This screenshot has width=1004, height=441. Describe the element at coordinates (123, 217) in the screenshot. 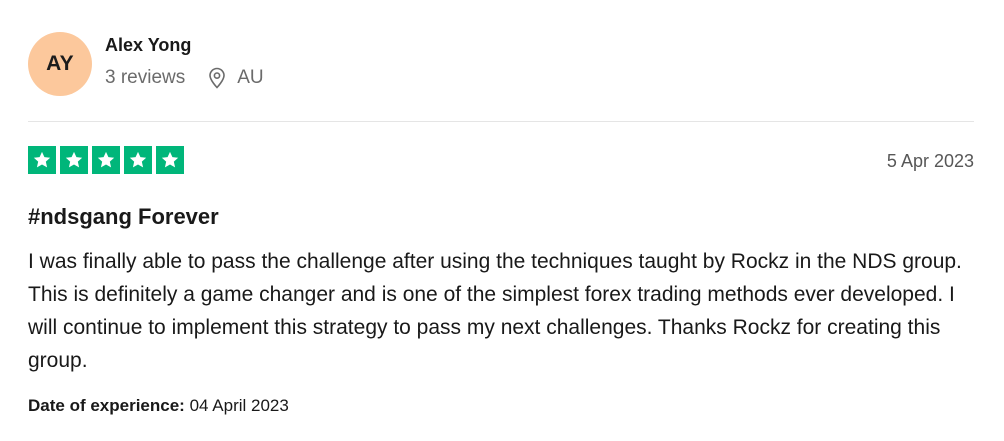

I see `review-title: #ndsgang Forever` at that location.